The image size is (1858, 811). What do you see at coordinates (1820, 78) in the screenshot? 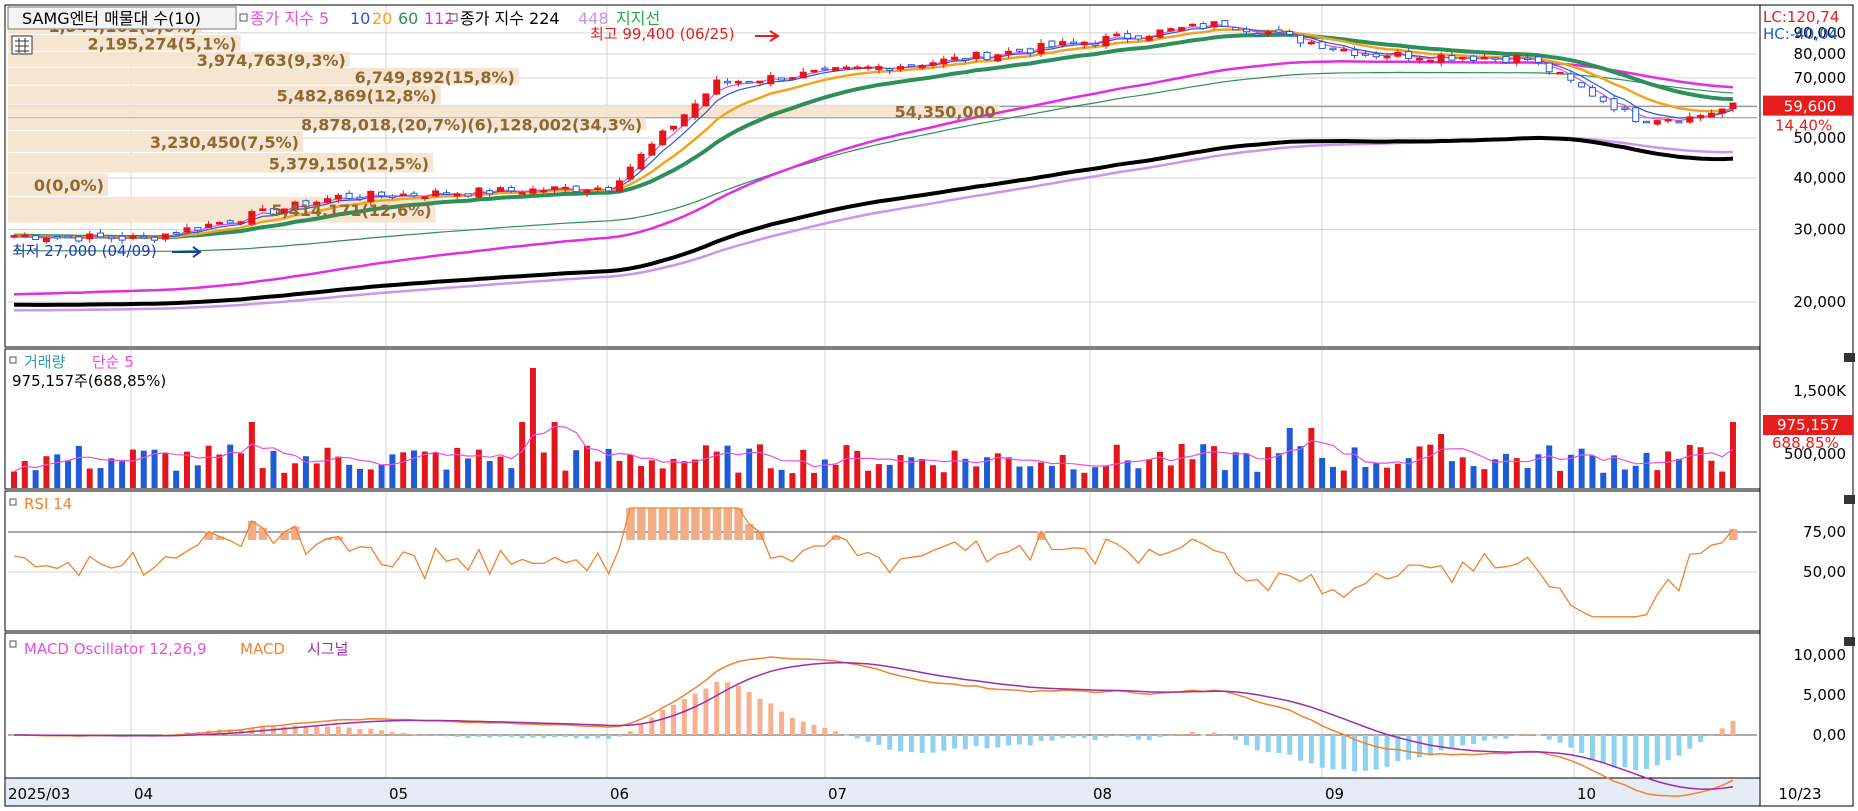
I see `price-axis-tick: 70,000` at bounding box center [1820, 78].